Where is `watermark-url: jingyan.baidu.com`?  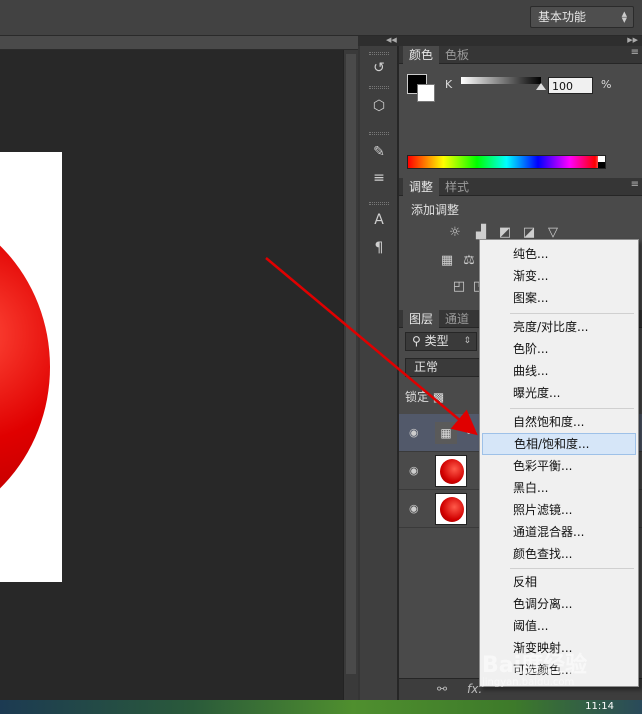
watermark-url: jingyan.baidu.com is located at coordinates (528, 682).